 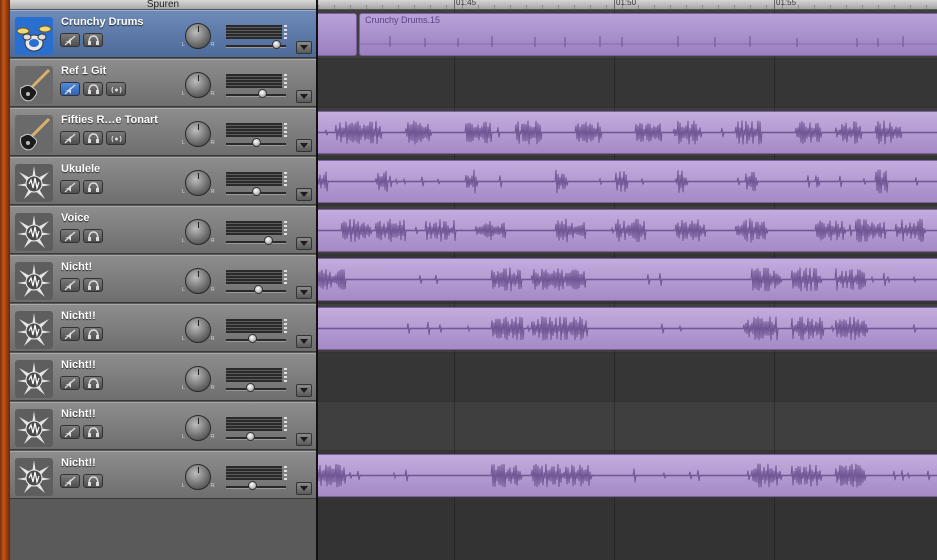 I want to click on track-header: Voice L R, so click(x=163, y=230).